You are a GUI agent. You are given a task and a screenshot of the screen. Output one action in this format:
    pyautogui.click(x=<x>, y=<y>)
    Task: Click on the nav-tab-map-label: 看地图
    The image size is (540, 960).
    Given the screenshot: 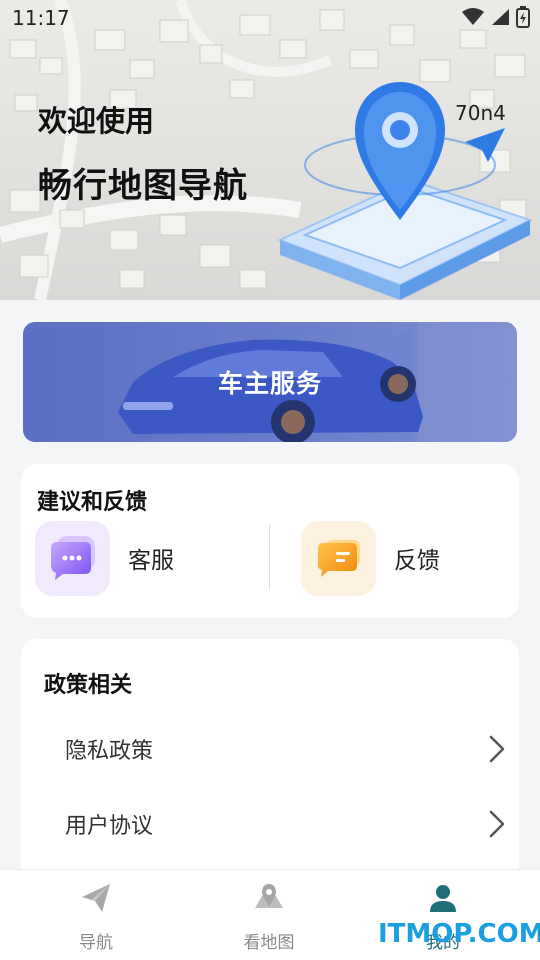 What is the action you would take?
    pyautogui.click(x=269, y=943)
    